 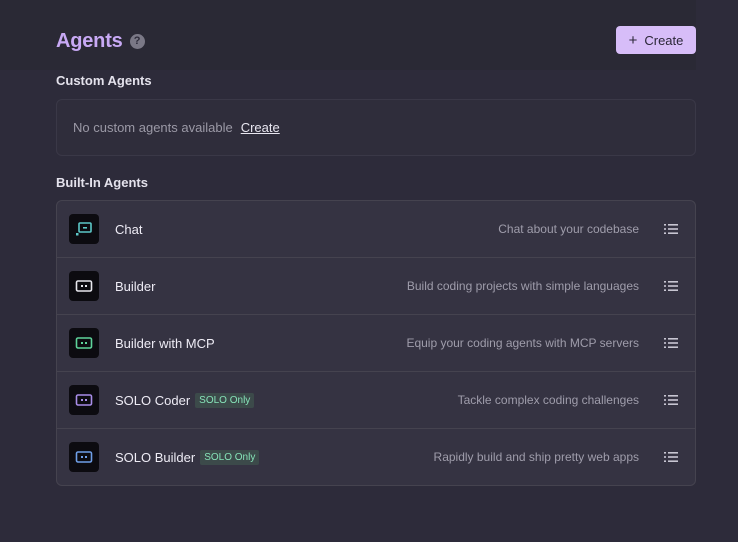 What do you see at coordinates (102, 182) in the screenshot?
I see `built-in-agents-heading: Built-In Agents` at bounding box center [102, 182].